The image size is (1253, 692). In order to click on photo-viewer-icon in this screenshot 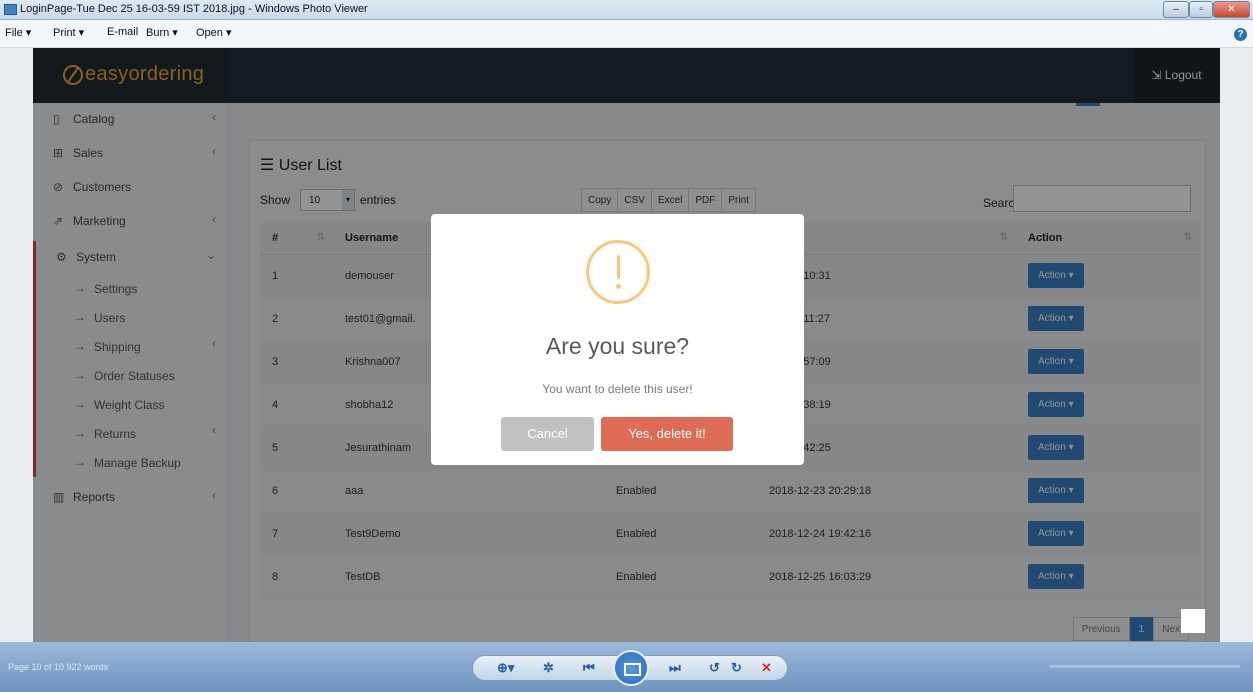, I will do `click(10, 9)`.